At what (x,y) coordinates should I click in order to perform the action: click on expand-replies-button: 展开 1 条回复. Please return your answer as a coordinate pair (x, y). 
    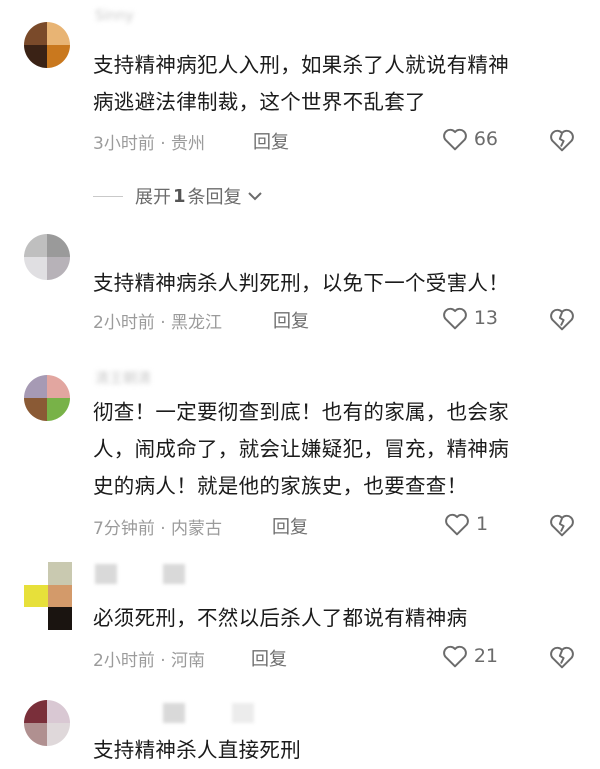
    Looking at the image, I should click on (178, 196).